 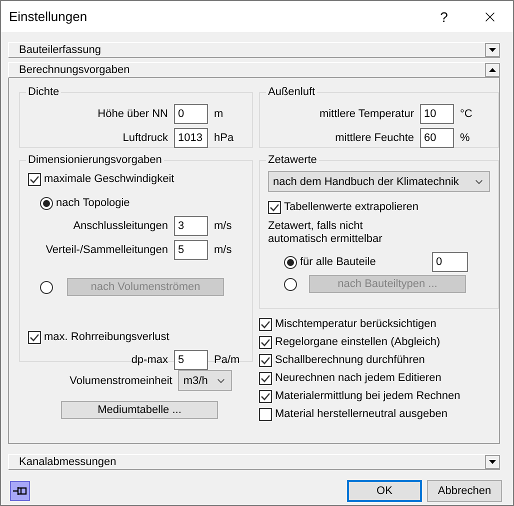 I want to click on field-label: mittlere Feuchte, so click(x=374, y=138).